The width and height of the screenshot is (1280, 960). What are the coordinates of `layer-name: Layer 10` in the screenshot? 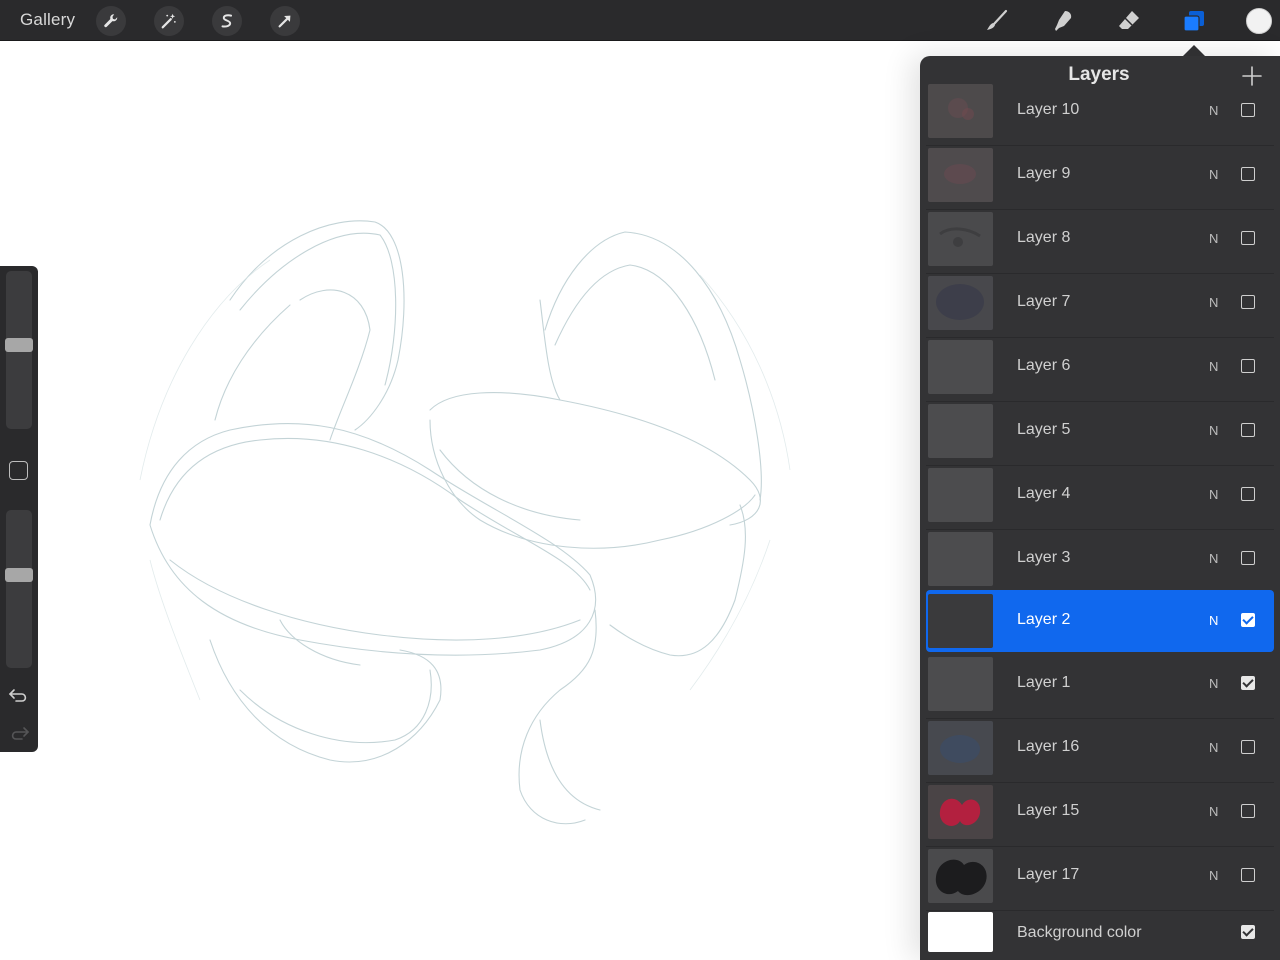 It's located at (1048, 109).